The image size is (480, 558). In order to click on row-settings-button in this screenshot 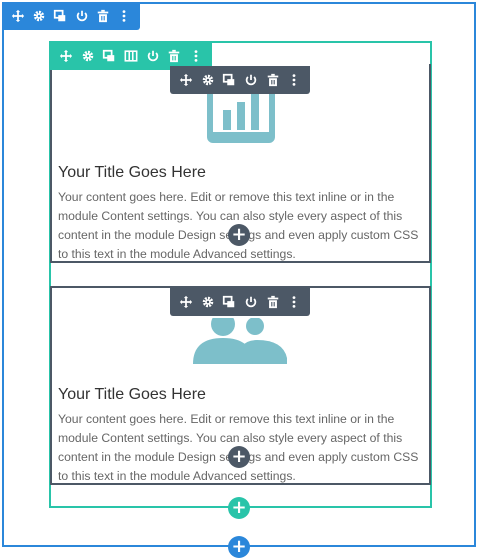, I will do `click(88, 56)`.